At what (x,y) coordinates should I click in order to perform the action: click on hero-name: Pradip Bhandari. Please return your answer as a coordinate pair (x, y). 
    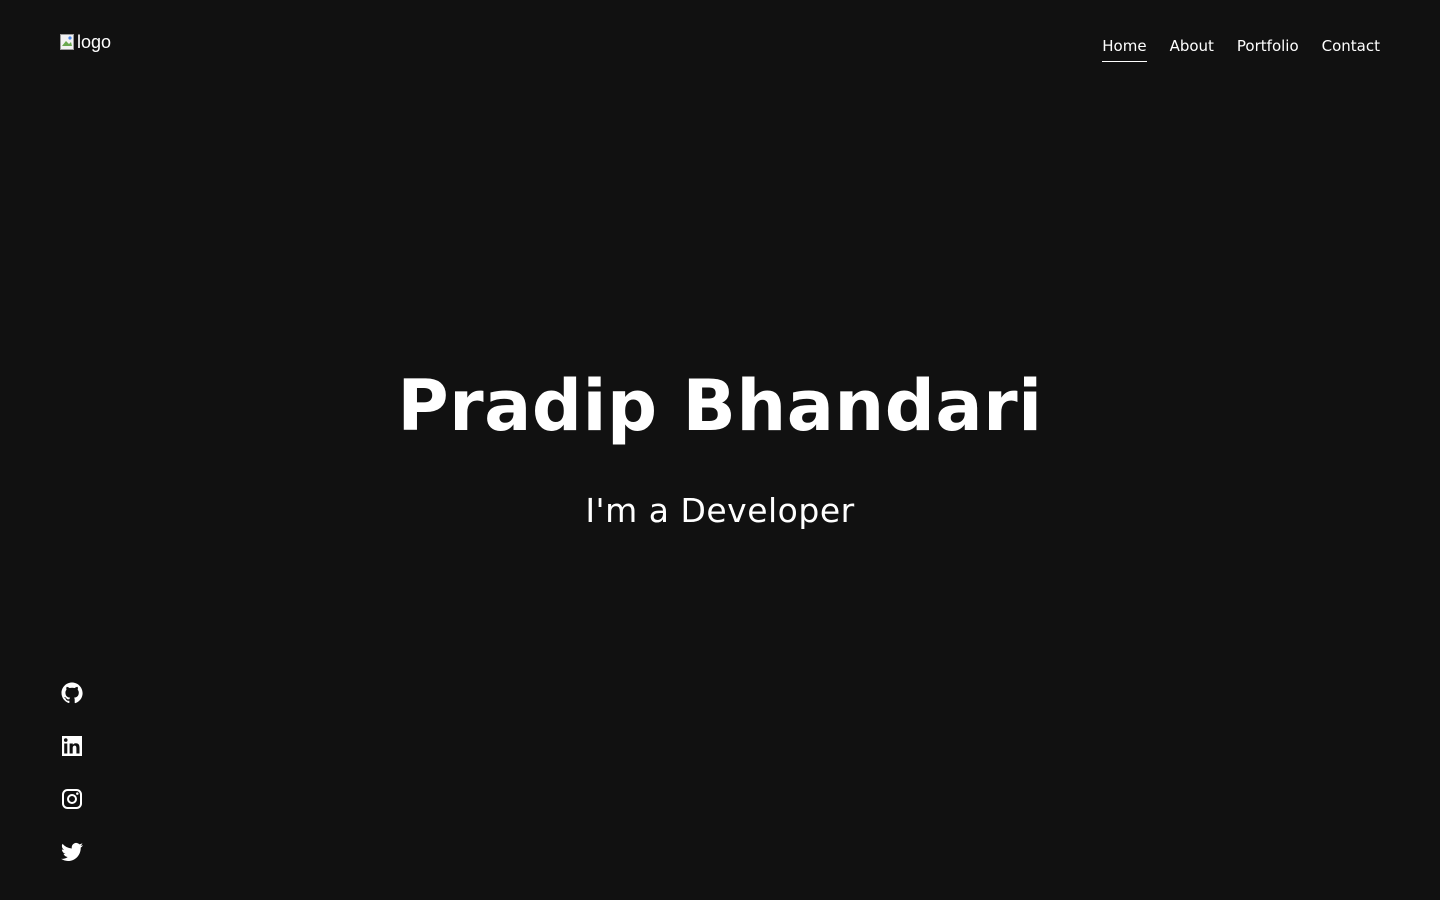
    Looking at the image, I should click on (720, 406).